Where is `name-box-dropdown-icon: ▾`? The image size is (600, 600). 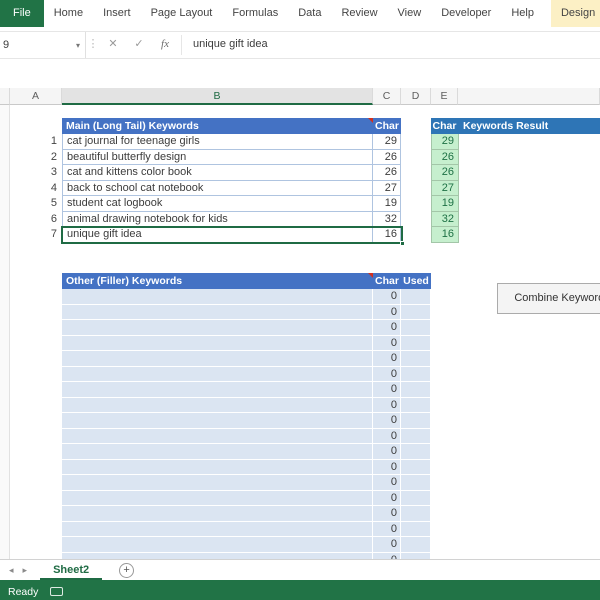
name-box-dropdown-icon: ▾ is located at coordinates (78, 45).